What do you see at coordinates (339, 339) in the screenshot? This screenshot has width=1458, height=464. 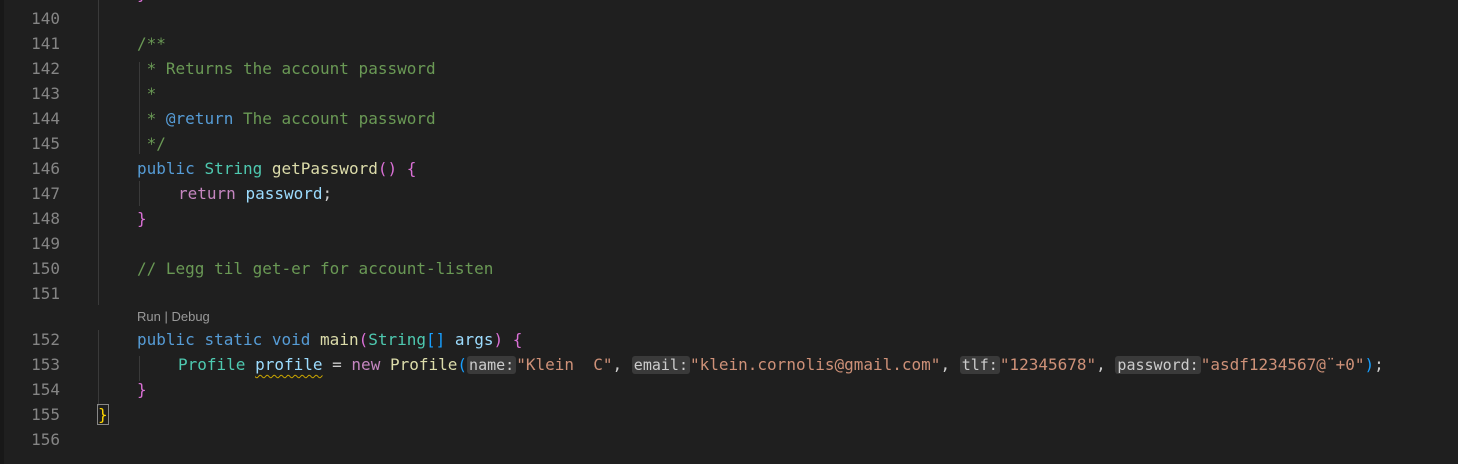 I see `method-name: main` at bounding box center [339, 339].